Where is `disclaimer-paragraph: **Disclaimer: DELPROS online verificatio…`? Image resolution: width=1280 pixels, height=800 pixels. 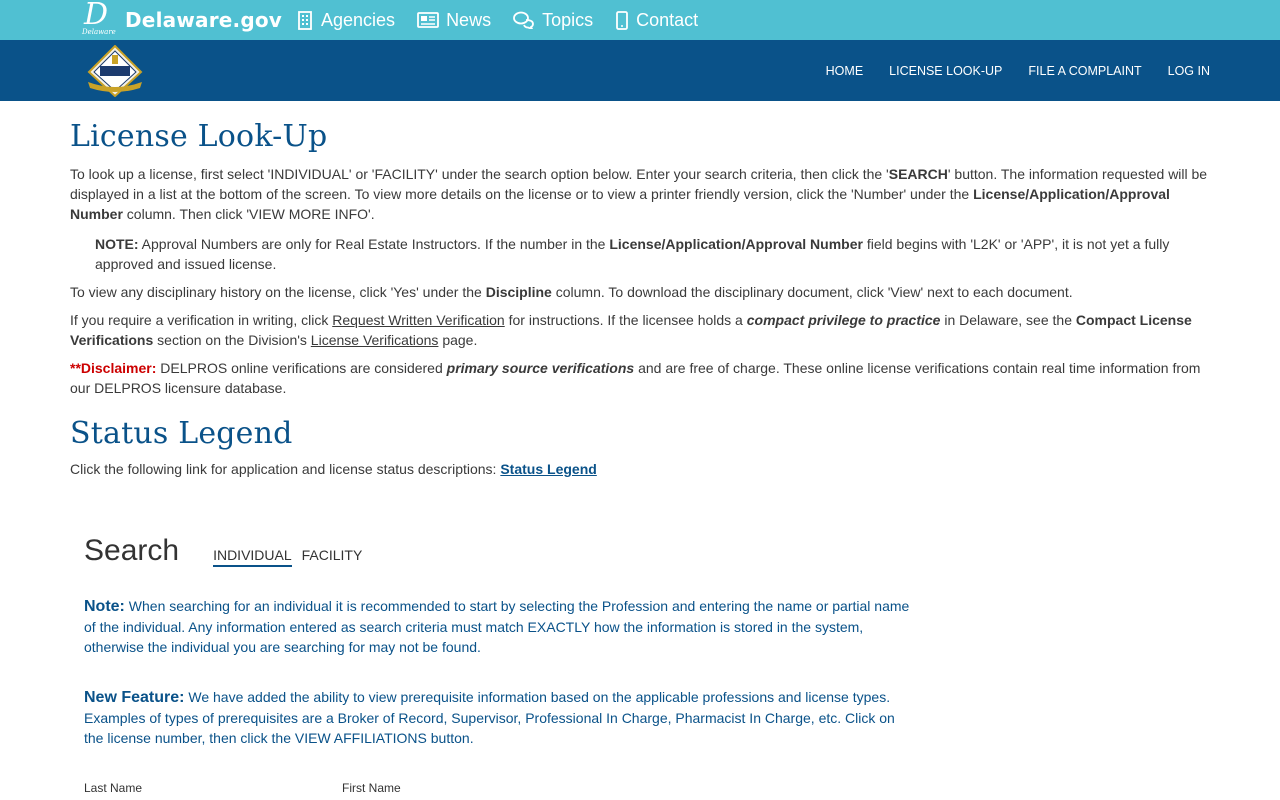
disclaimer-paragraph: **Disclaimer: DELPROS online verificatio… is located at coordinates (635, 378).